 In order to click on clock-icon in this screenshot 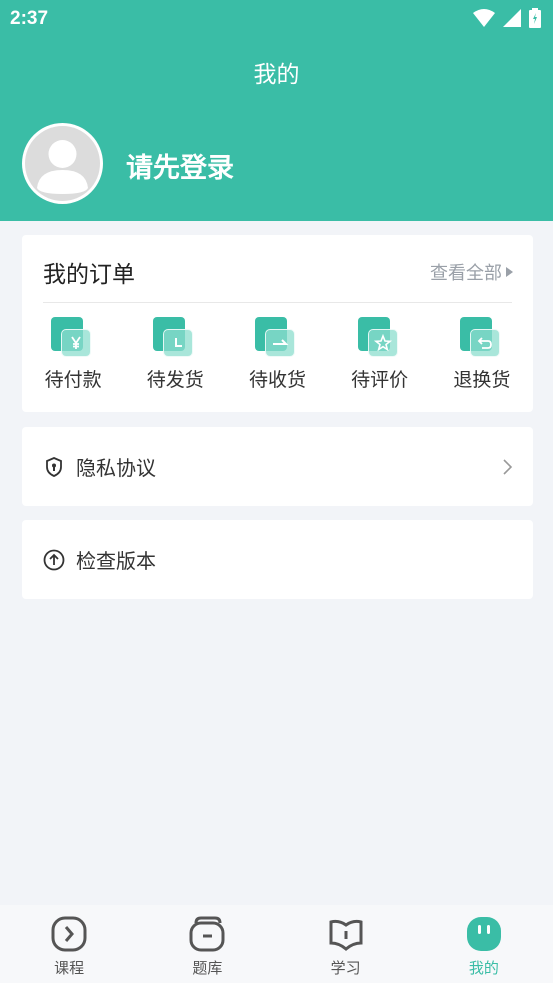, I will do `click(179, 342)`.